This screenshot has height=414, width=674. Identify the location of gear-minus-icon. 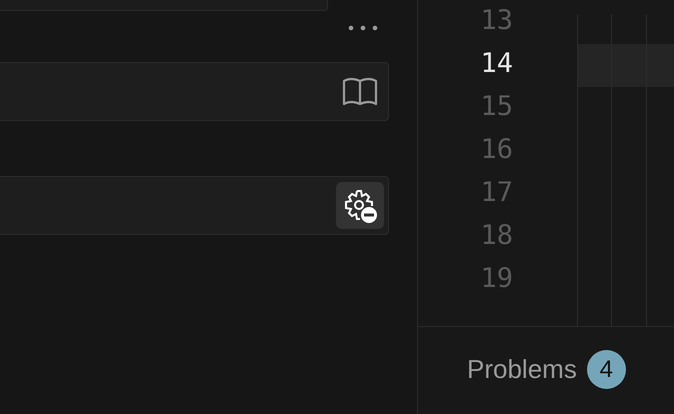
(360, 206).